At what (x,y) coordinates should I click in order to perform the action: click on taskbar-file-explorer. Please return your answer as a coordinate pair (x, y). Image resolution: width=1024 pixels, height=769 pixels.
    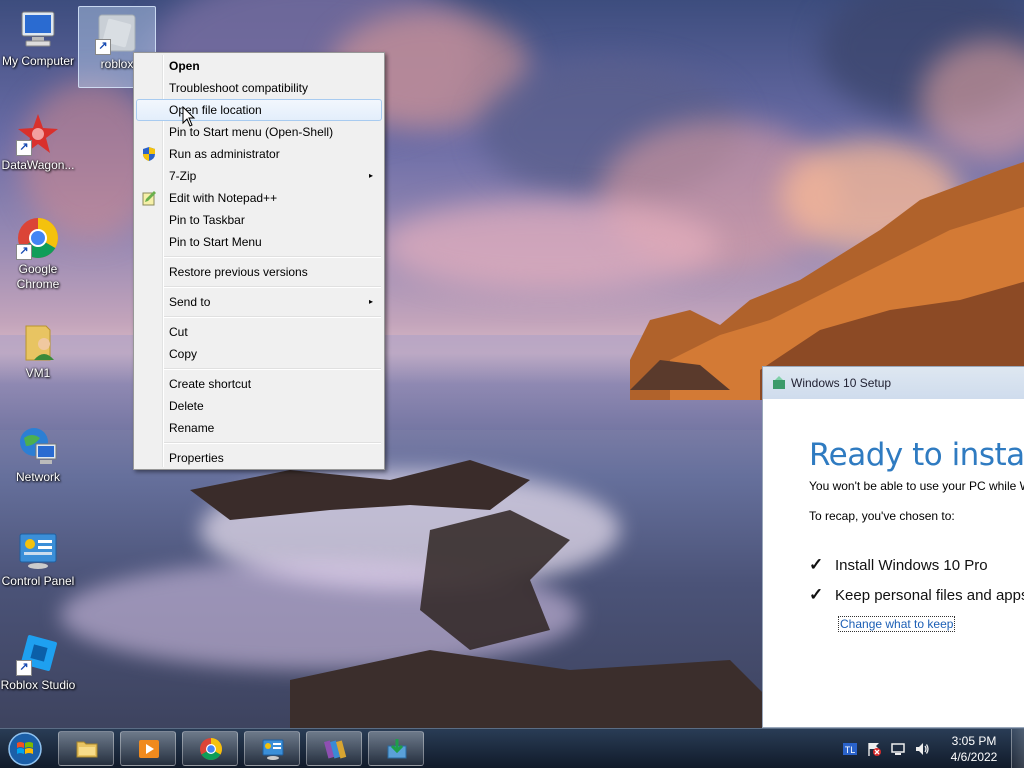
    Looking at the image, I should click on (86, 748).